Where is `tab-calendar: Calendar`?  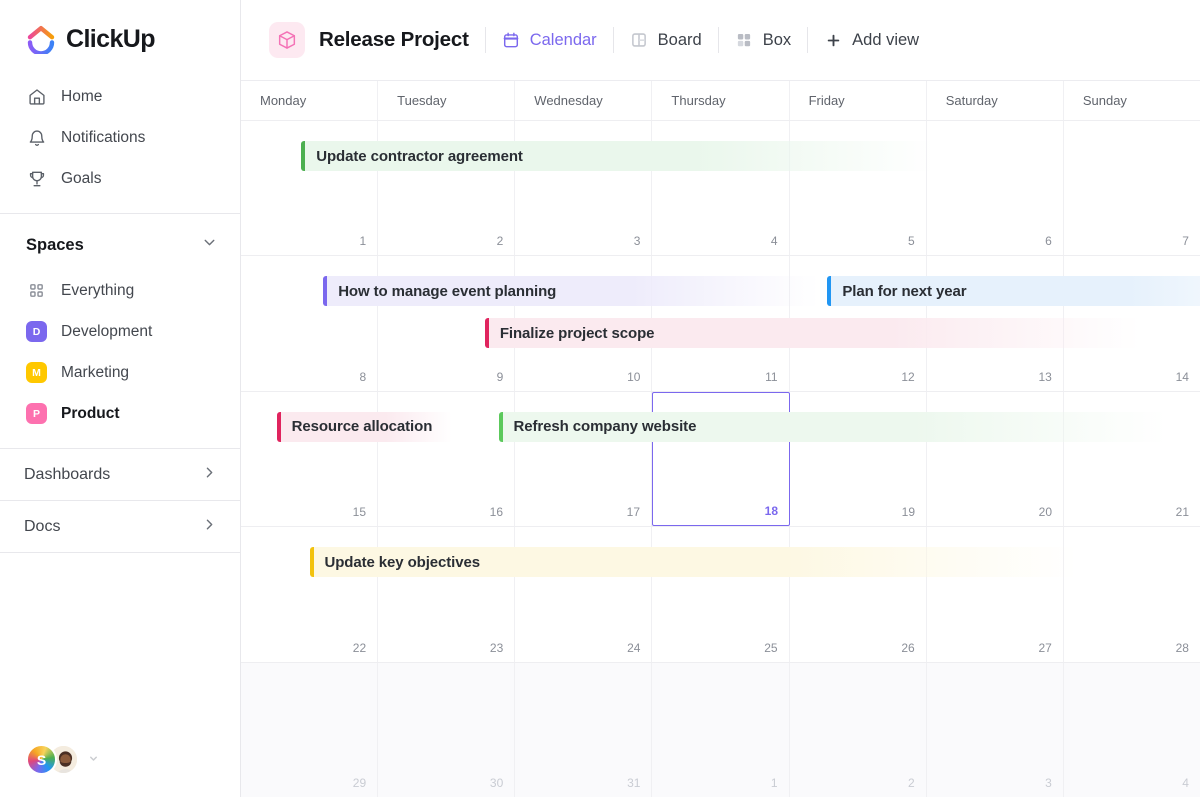
tab-calendar: Calendar is located at coordinates (549, 40).